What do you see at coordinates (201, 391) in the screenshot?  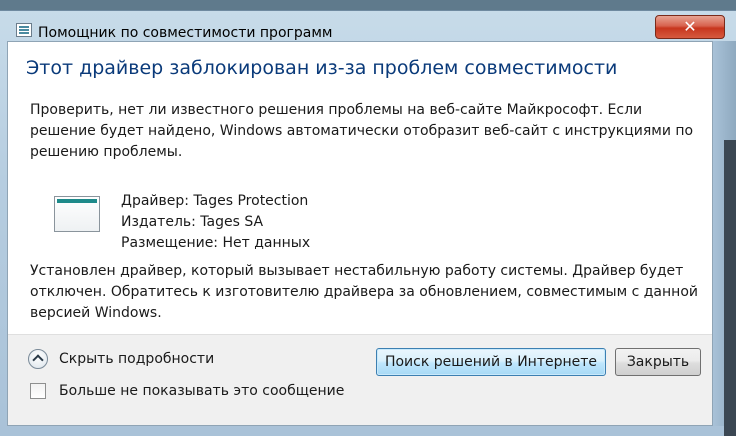 I see `dont-show-again-label: Больше не показывать это сообщение` at bounding box center [201, 391].